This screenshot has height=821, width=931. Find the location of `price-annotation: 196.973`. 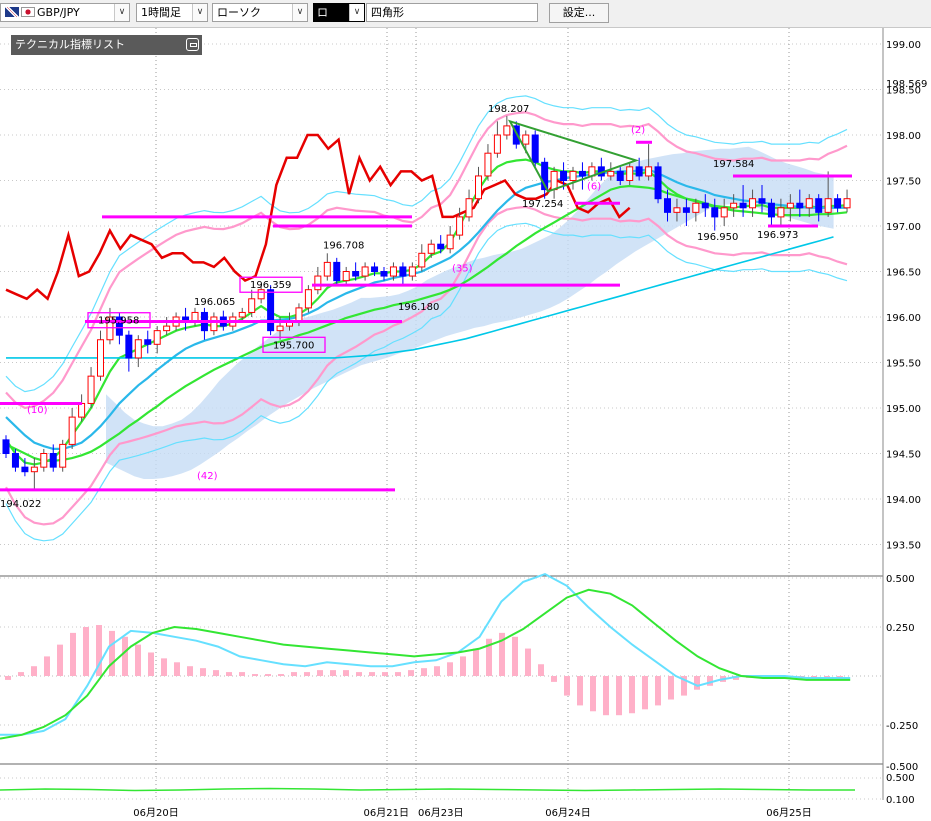

price-annotation: 196.973 is located at coordinates (777, 235).